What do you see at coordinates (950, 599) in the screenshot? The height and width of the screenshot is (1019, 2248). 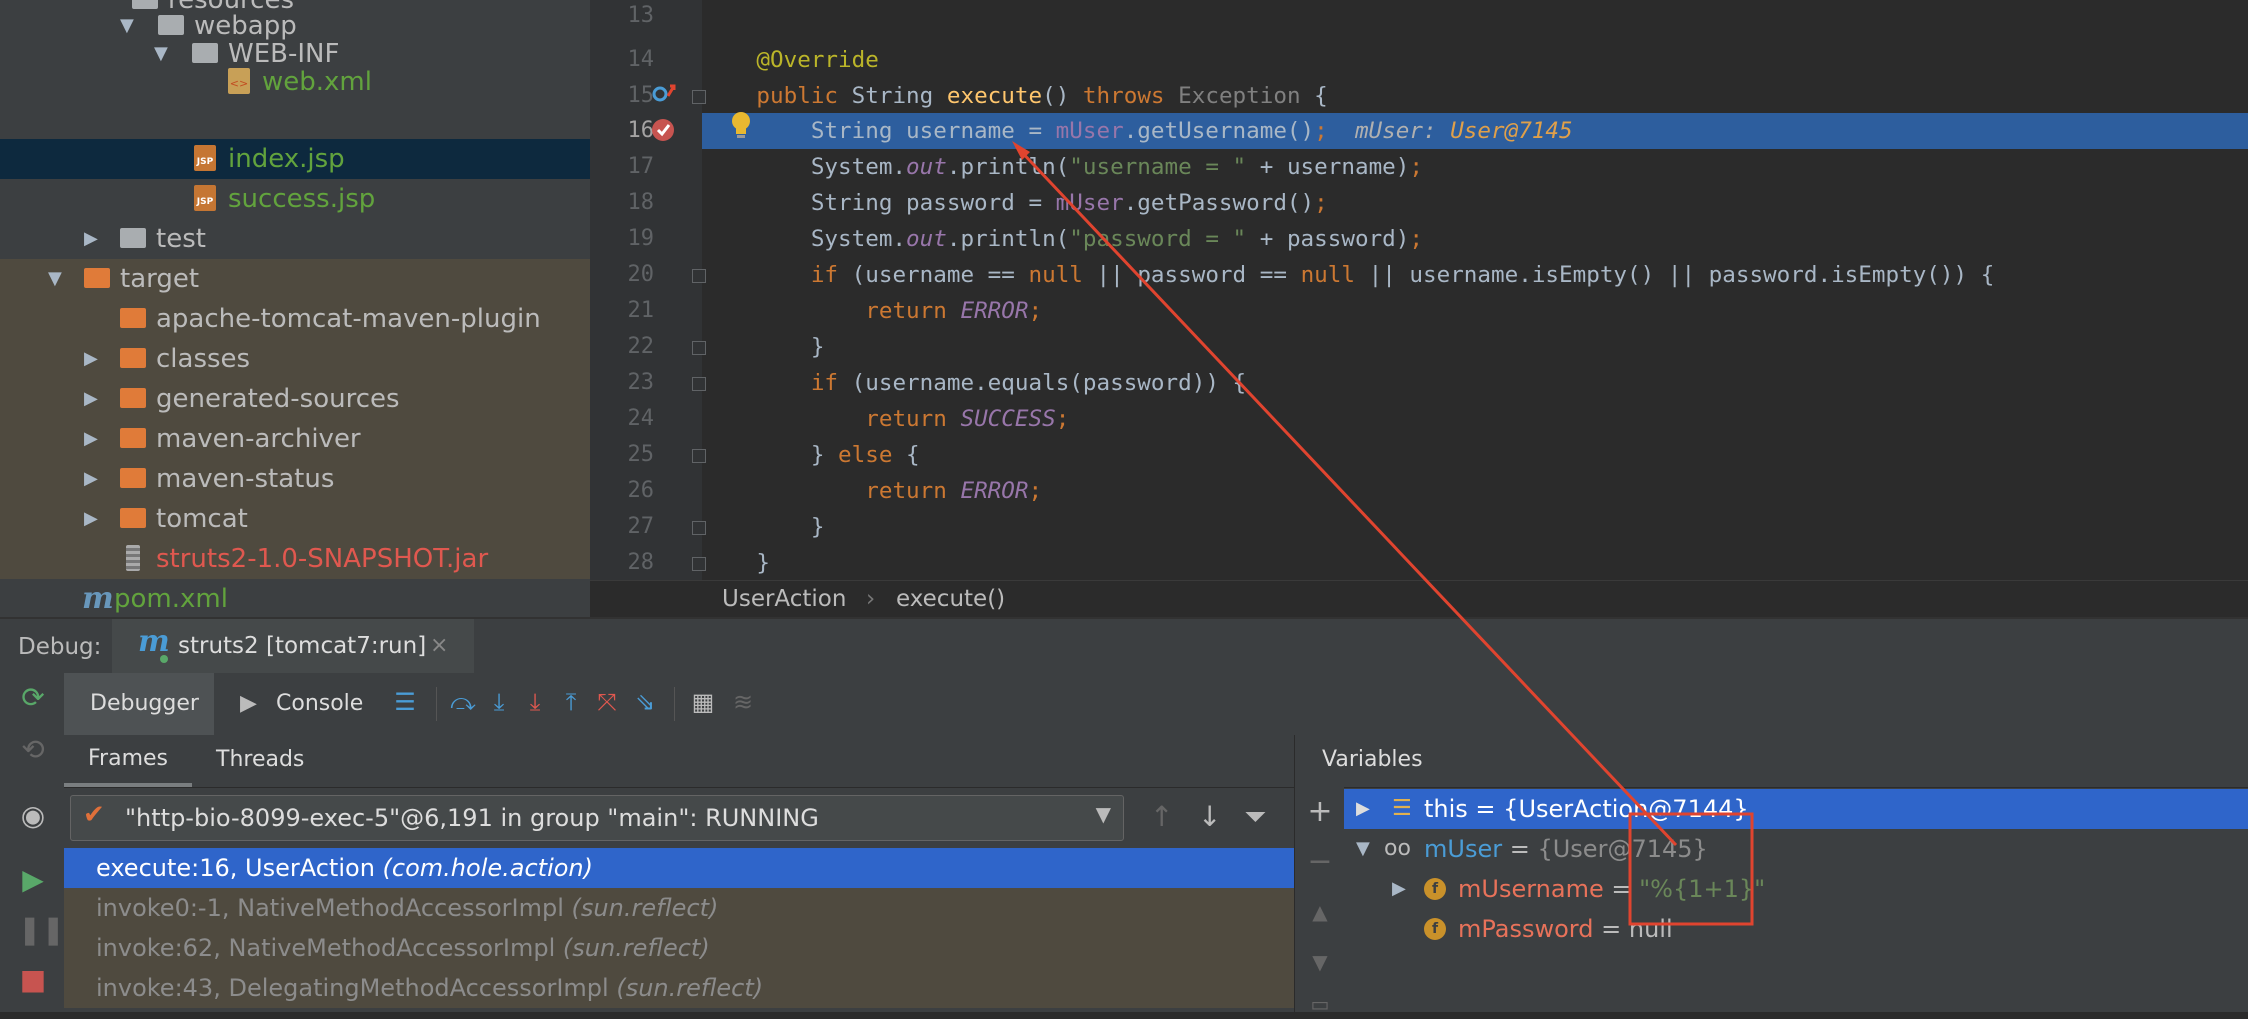 I see `breadcrumb-method: execute()` at bounding box center [950, 599].